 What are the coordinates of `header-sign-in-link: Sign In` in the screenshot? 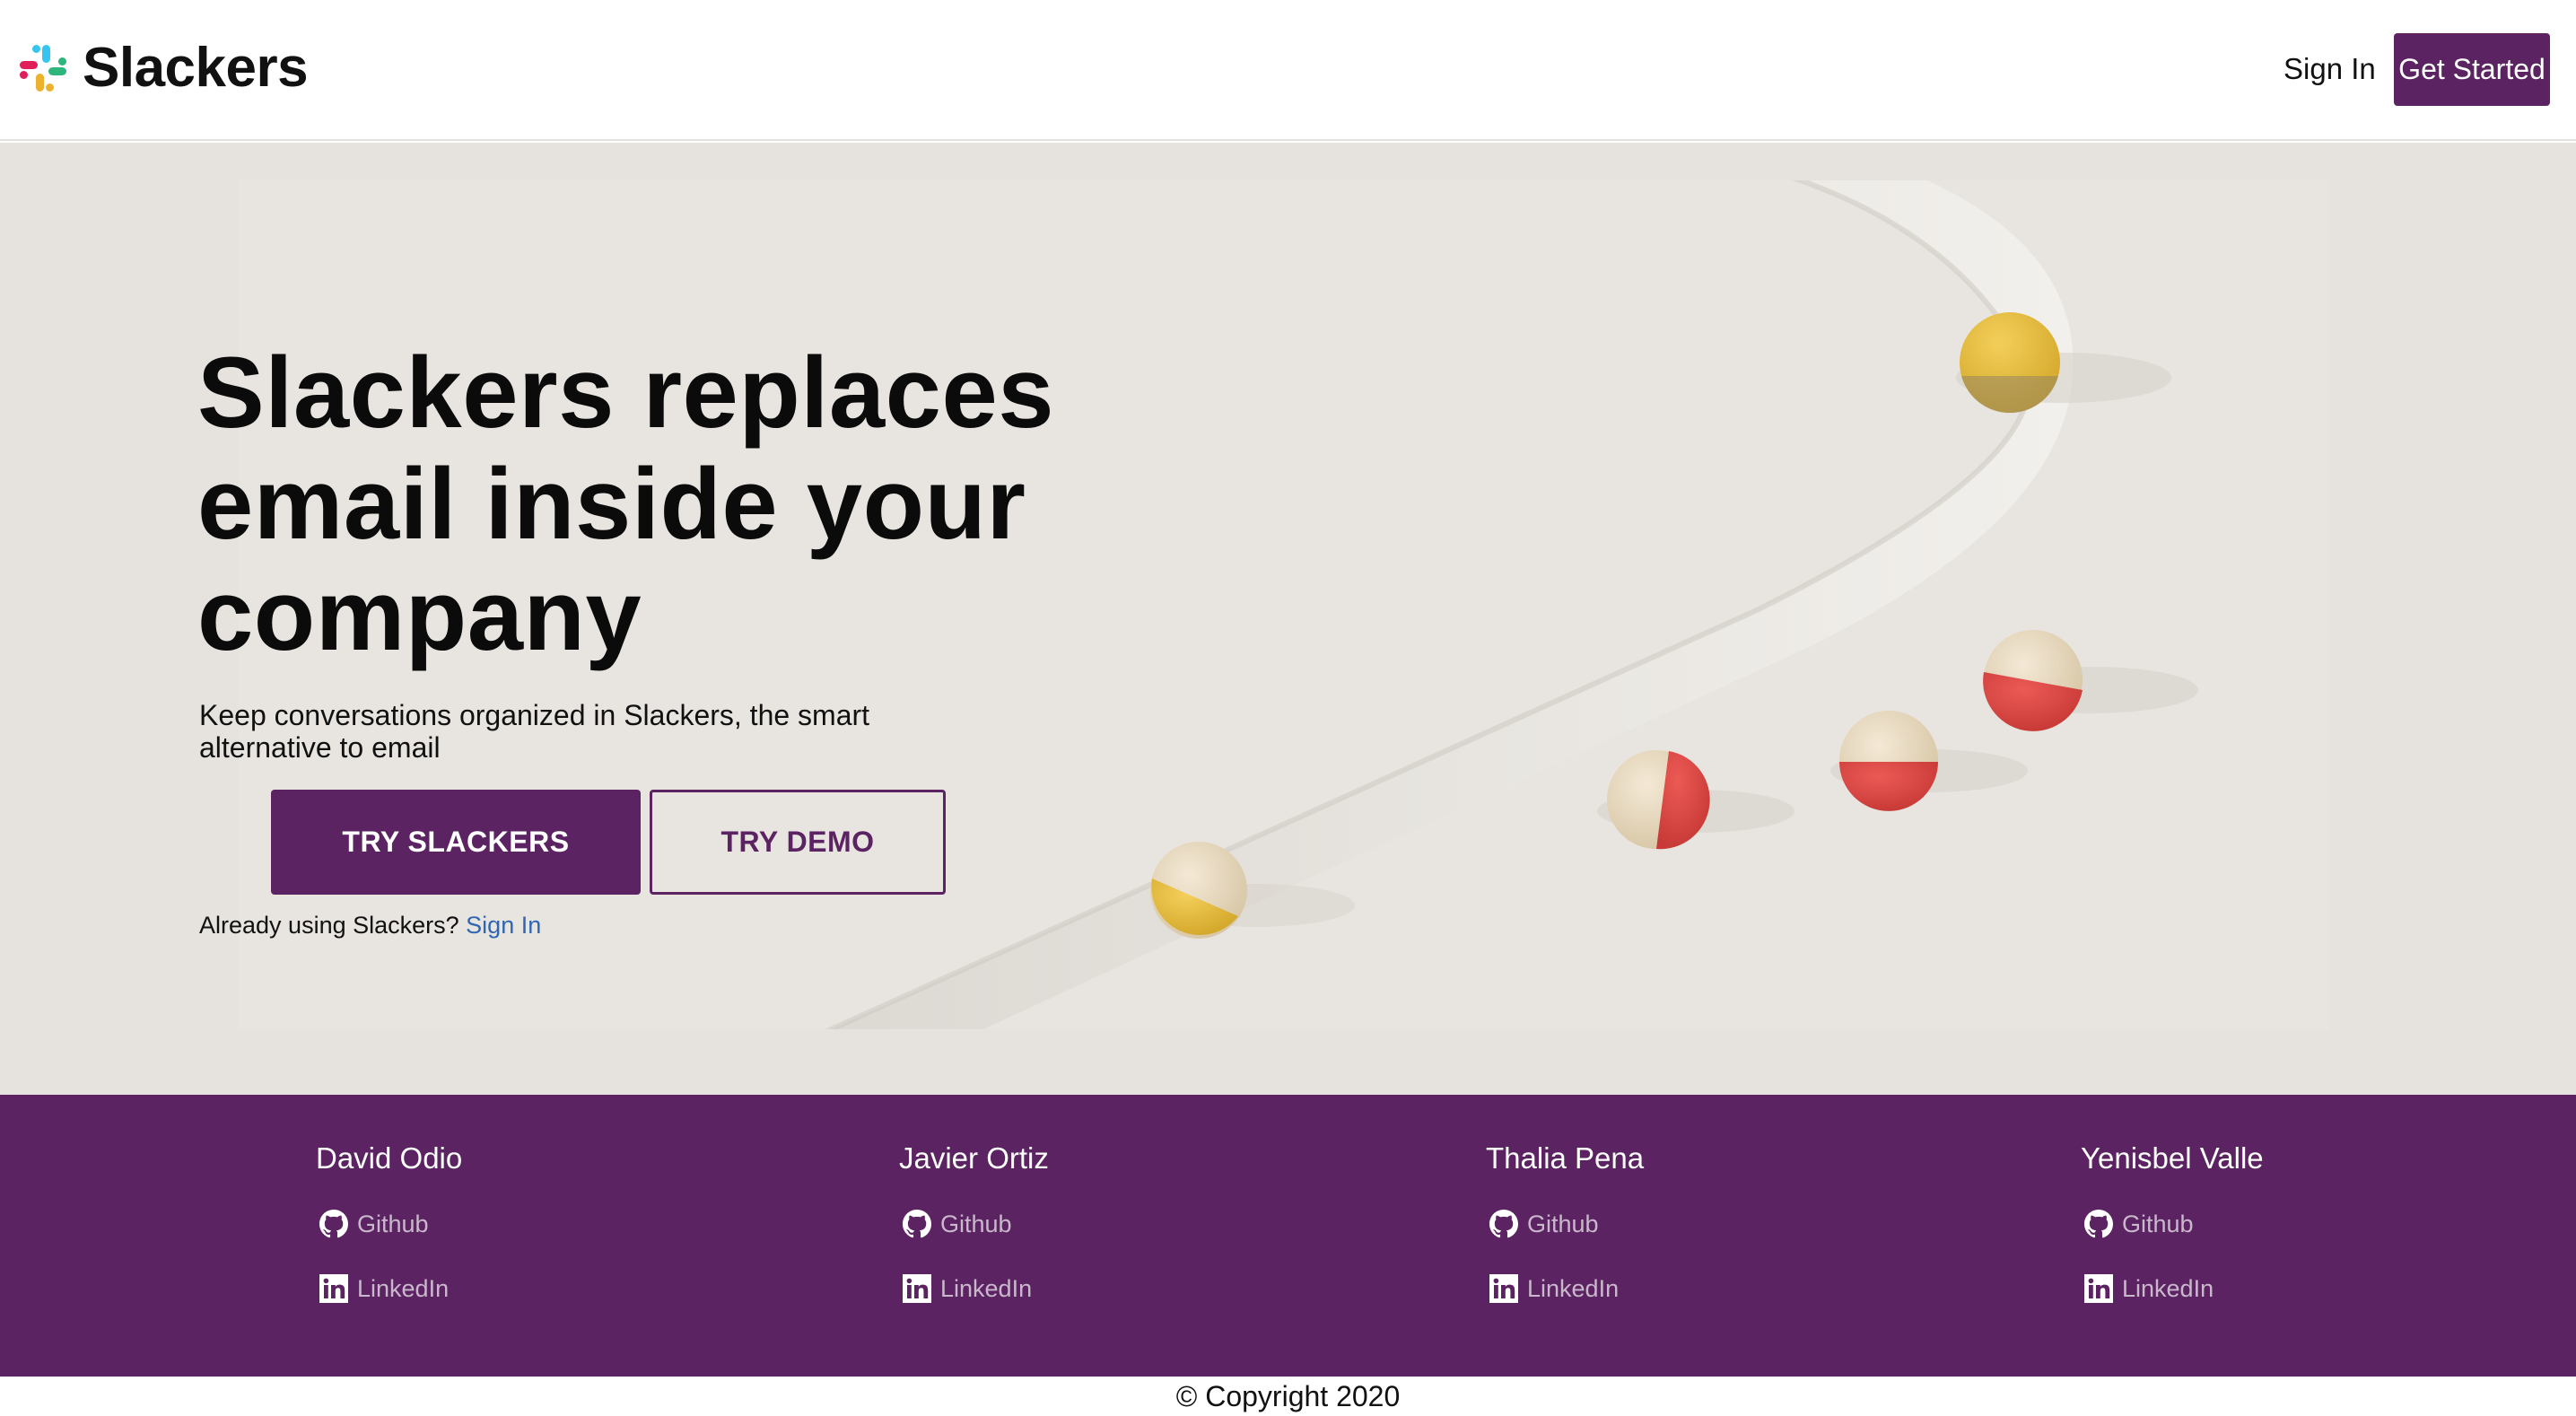 It's located at (2330, 69).